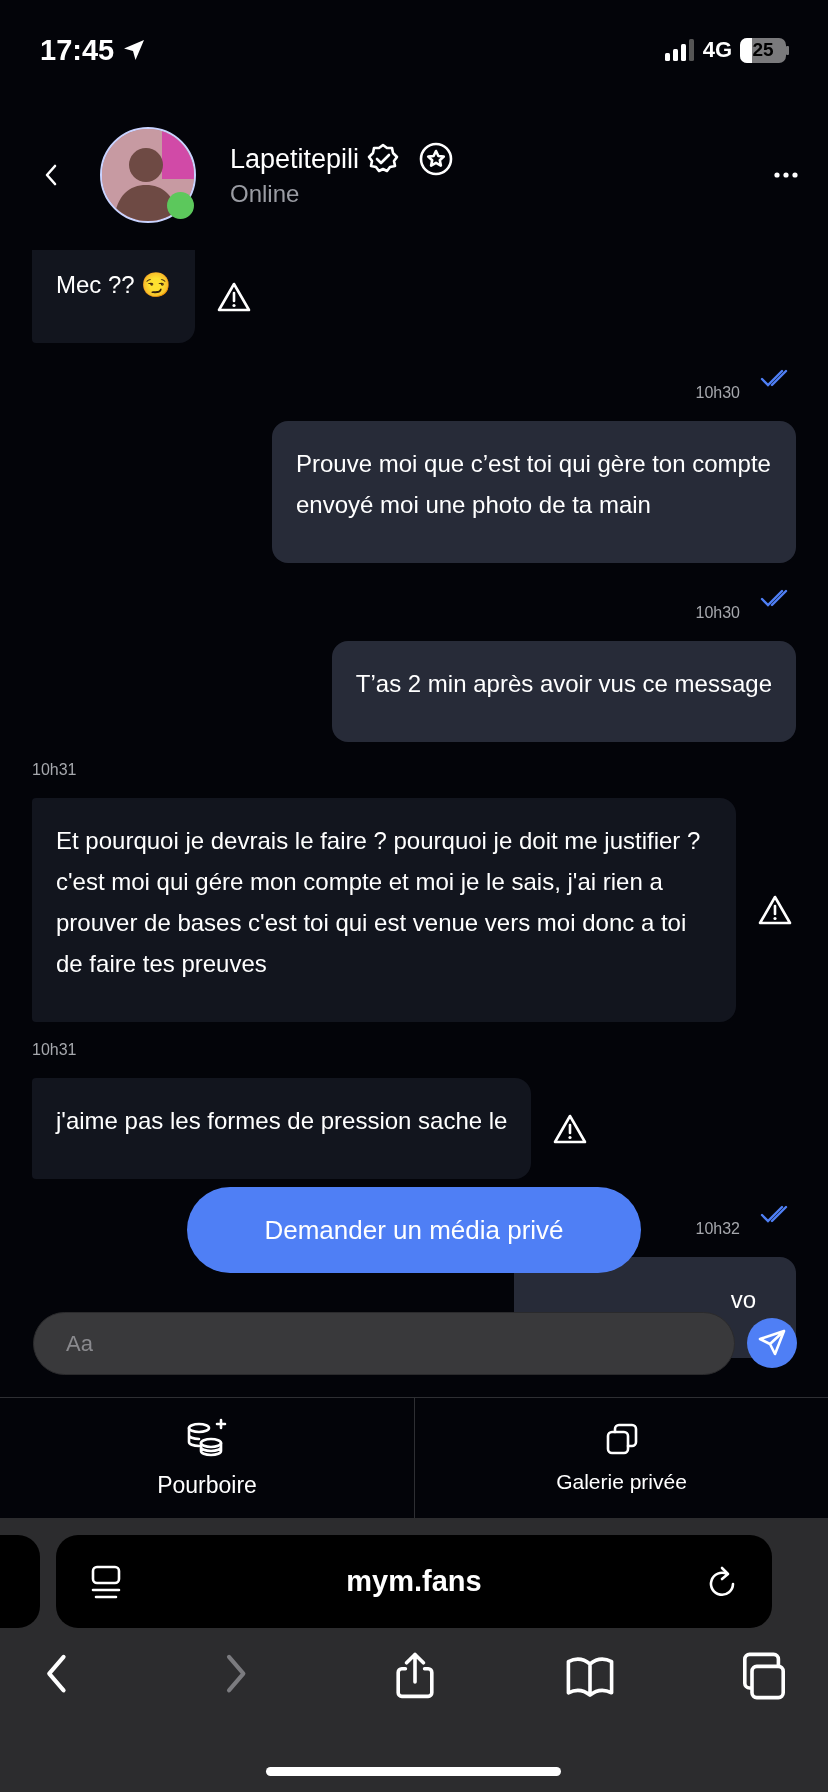 The image size is (828, 1792). What do you see at coordinates (621, 1439) in the screenshot?
I see `copy-squares-icon` at bounding box center [621, 1439].